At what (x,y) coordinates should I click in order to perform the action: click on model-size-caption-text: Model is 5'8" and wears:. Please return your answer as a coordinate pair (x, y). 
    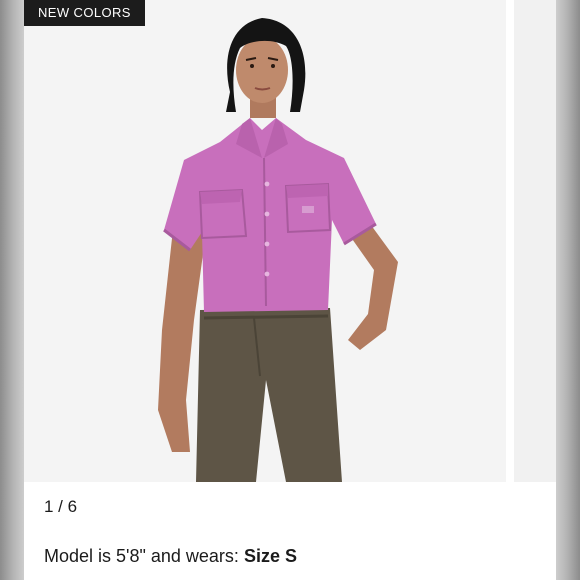
    Looking at the image, I should click on (144, 556).